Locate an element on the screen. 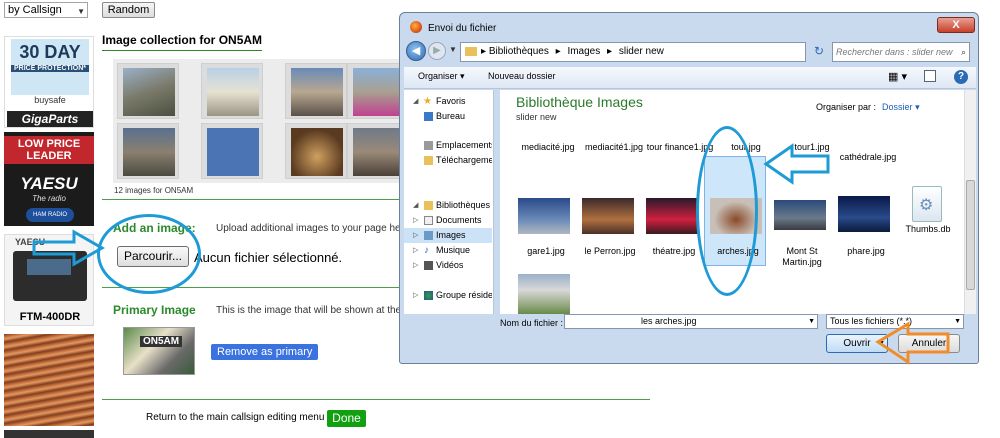  nav-item-emplacements: Emplacements is located at coordinates (448, 145).